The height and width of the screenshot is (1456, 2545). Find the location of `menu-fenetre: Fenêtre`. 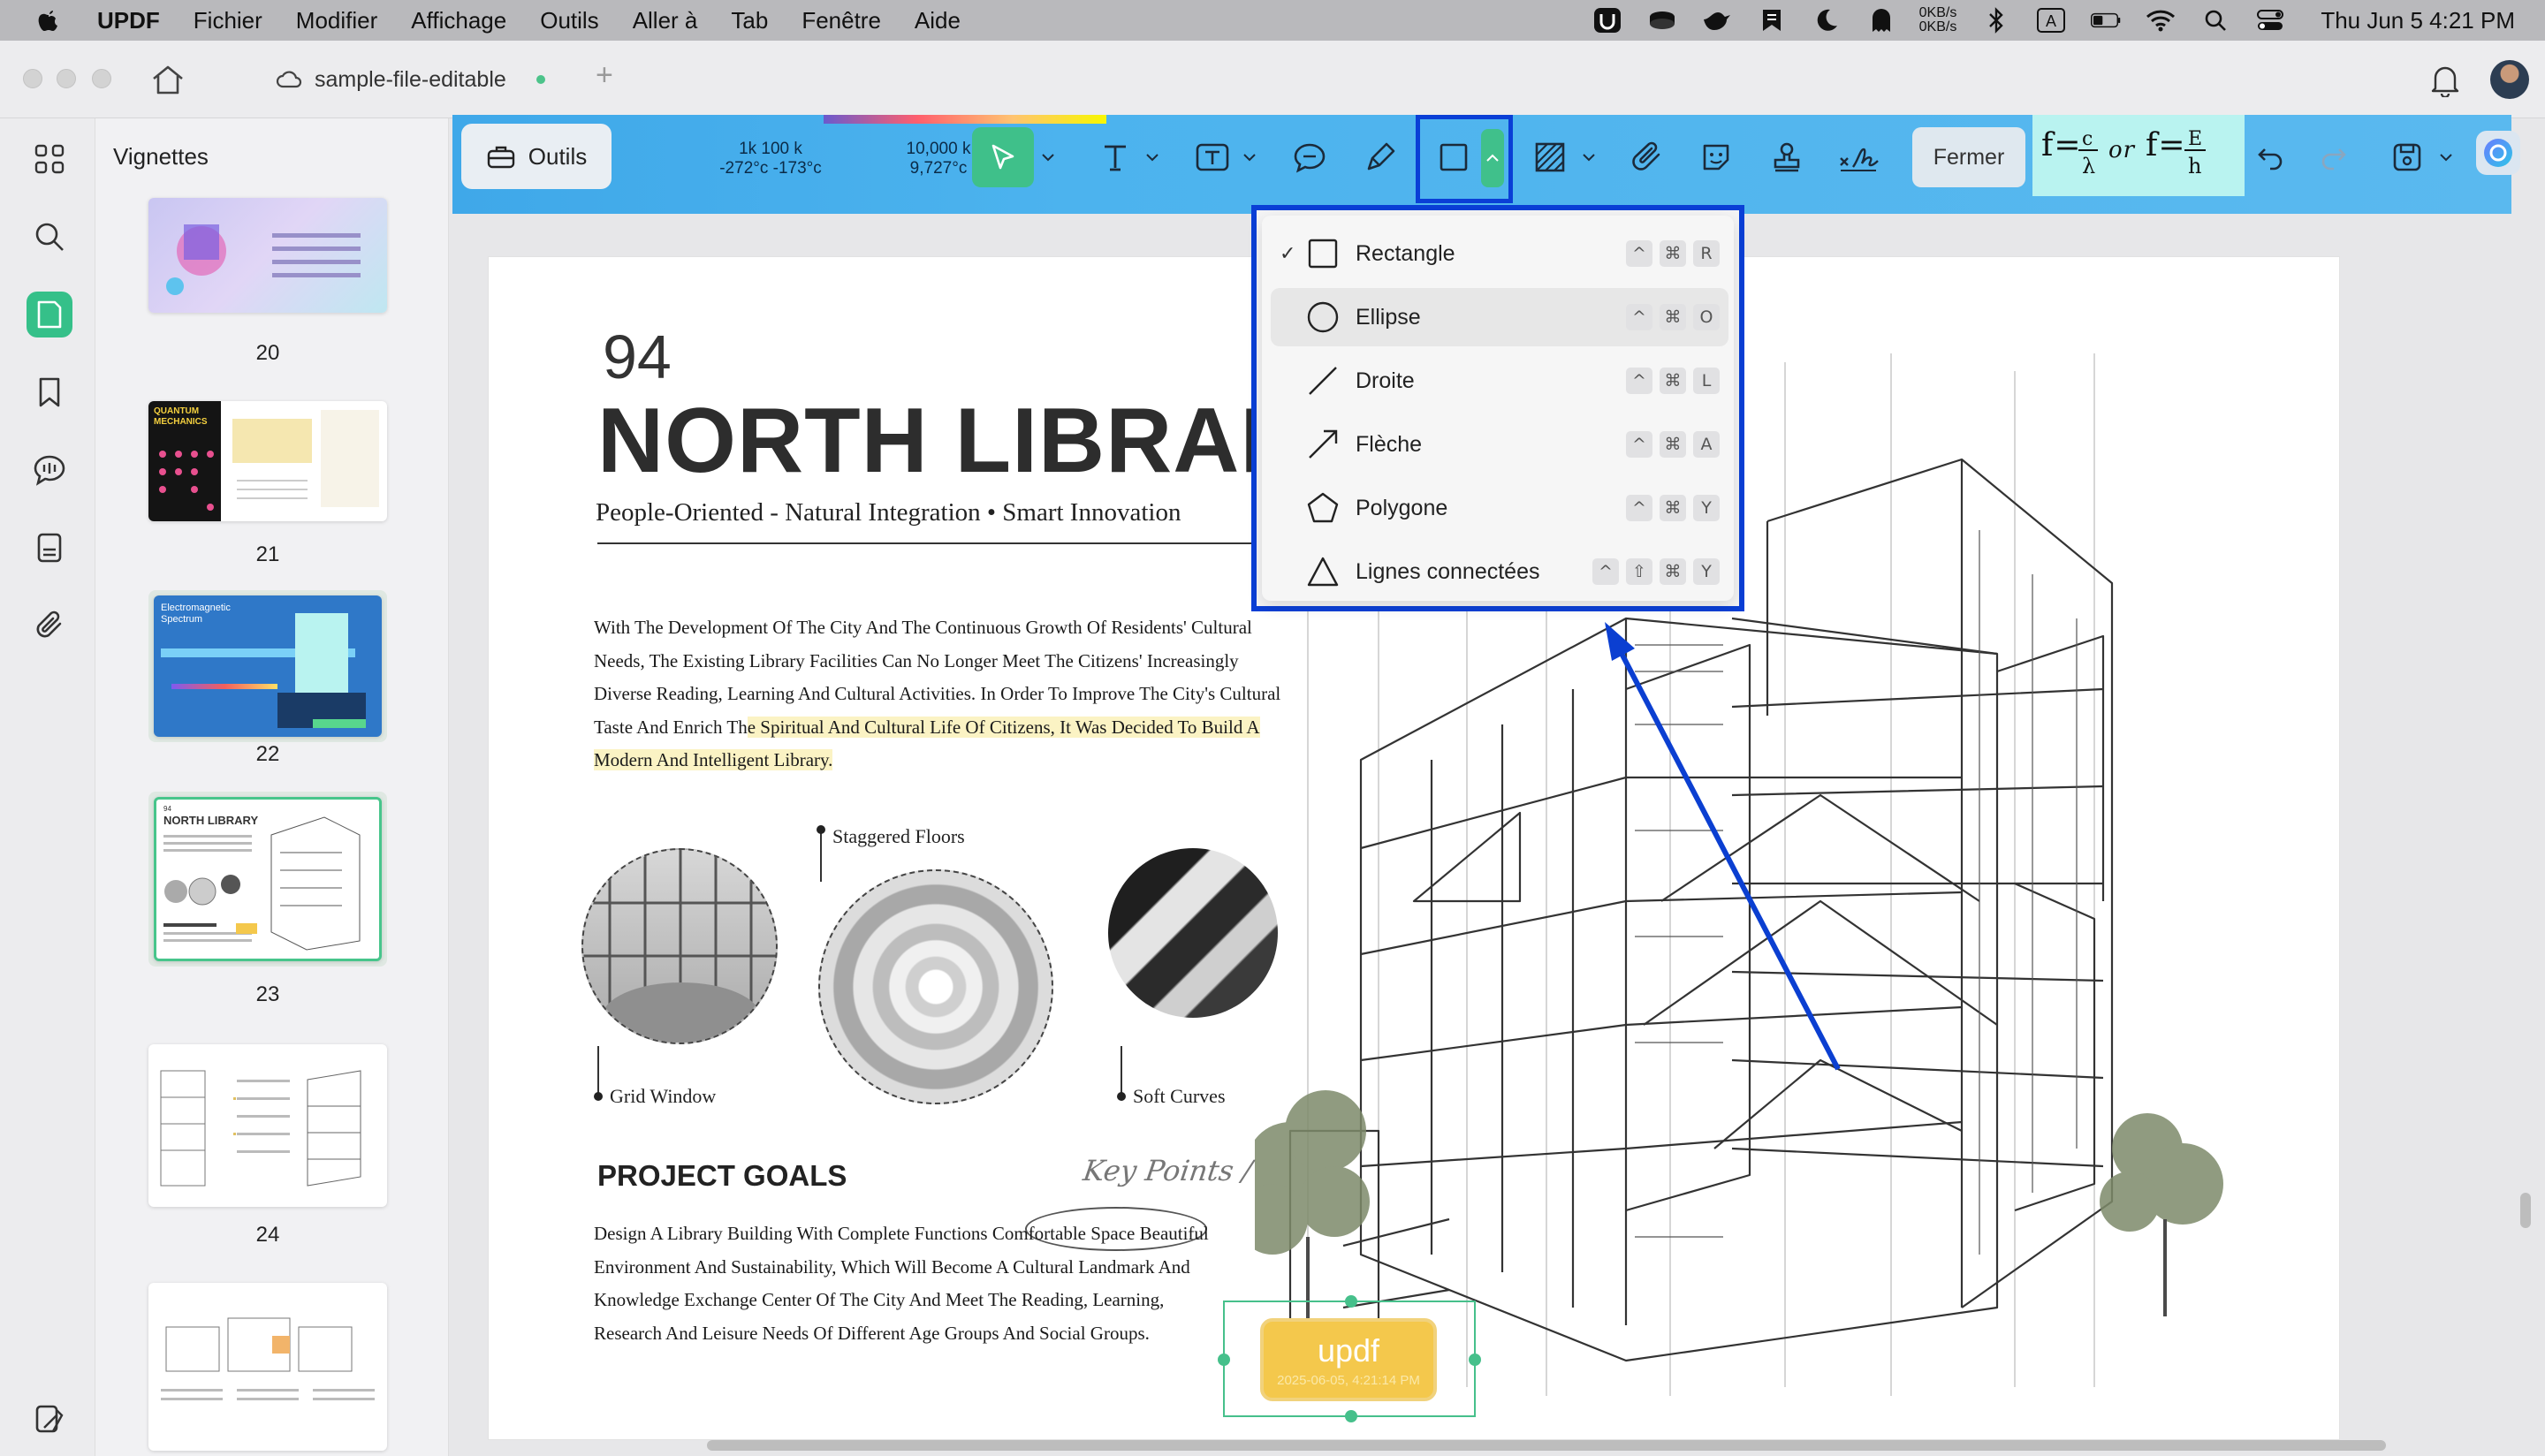

menu-fenetre: Fenêtre is located at coordinates (841, 21).